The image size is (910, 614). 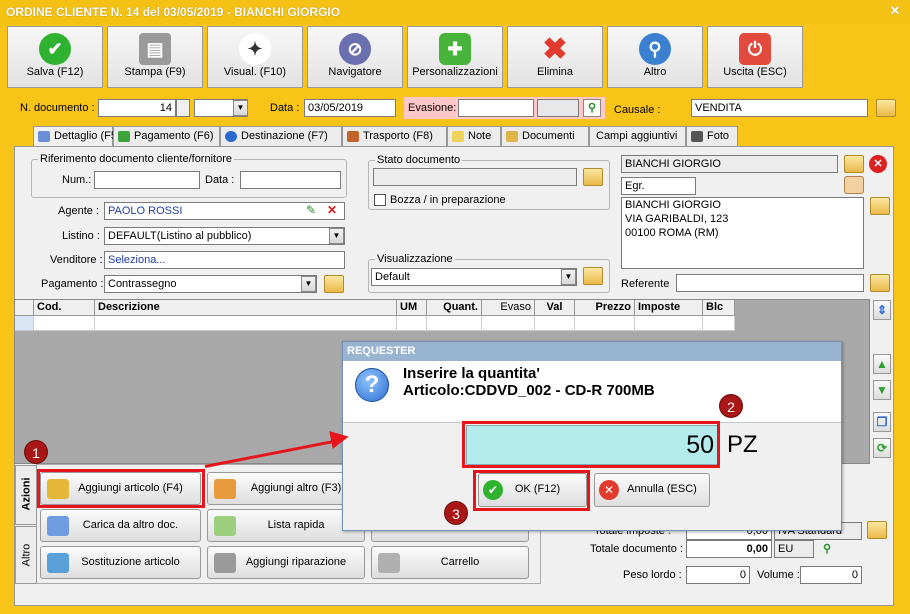 I want to click on navigator-button: ⊘ Navigatore, so click(x=355, y=57).